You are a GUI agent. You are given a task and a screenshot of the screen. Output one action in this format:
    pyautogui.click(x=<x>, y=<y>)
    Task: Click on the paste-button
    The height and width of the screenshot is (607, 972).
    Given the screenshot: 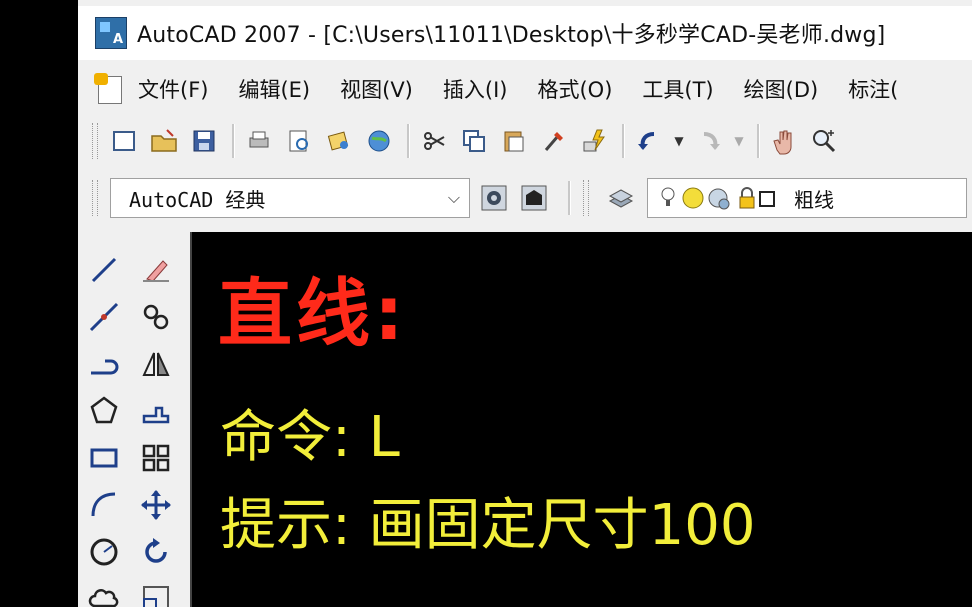 What is the action you would take?
    pyautogui.click(x=514, y=141)
    